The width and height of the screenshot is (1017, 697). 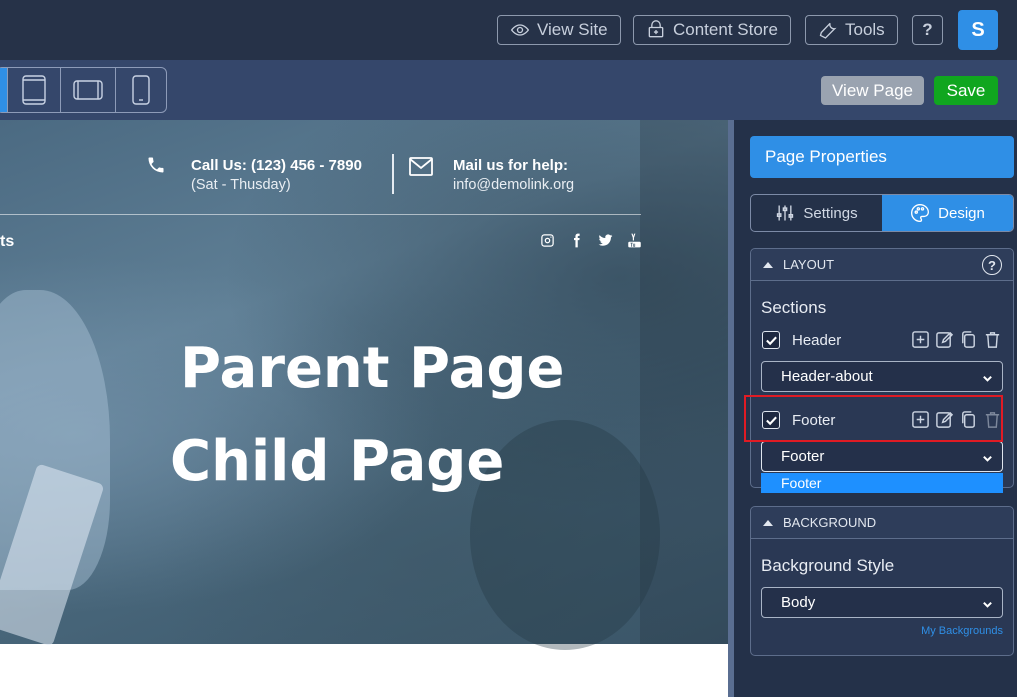 What do you see at coordinates (882, 523) in the screenshot?
I see `background-section-header: BACKGROUND` at bounding box center [882, 523].